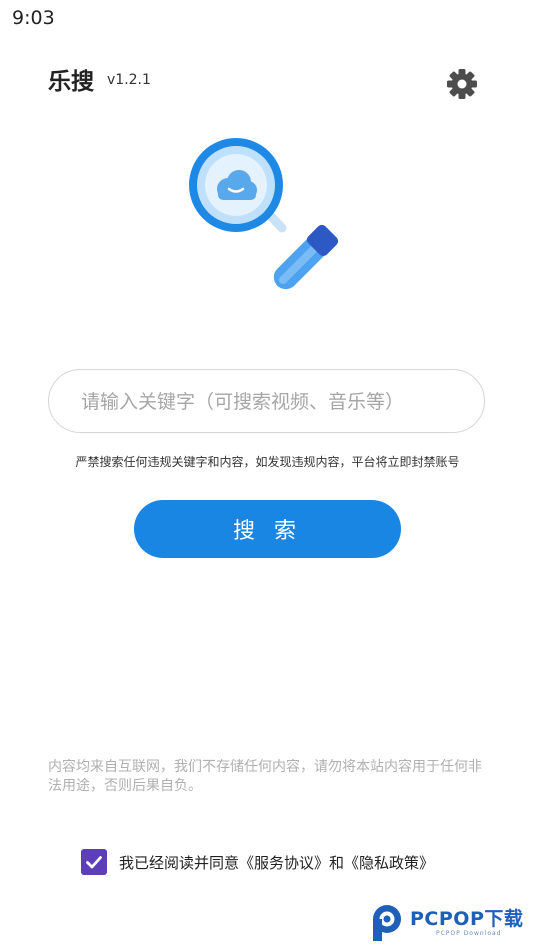  I want to click on hero-illustration, so click(269, 218).